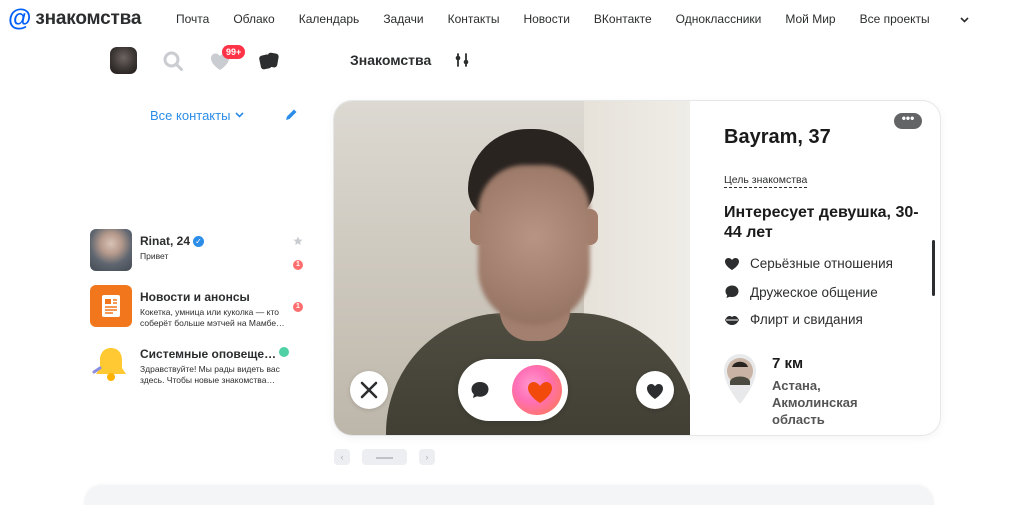 This screenshot has height=505, width=1024. Describe the element at coordinates (623, 19) in the screenshot. I see `nav-item-vkontakte: ВКонтакте` at that location.